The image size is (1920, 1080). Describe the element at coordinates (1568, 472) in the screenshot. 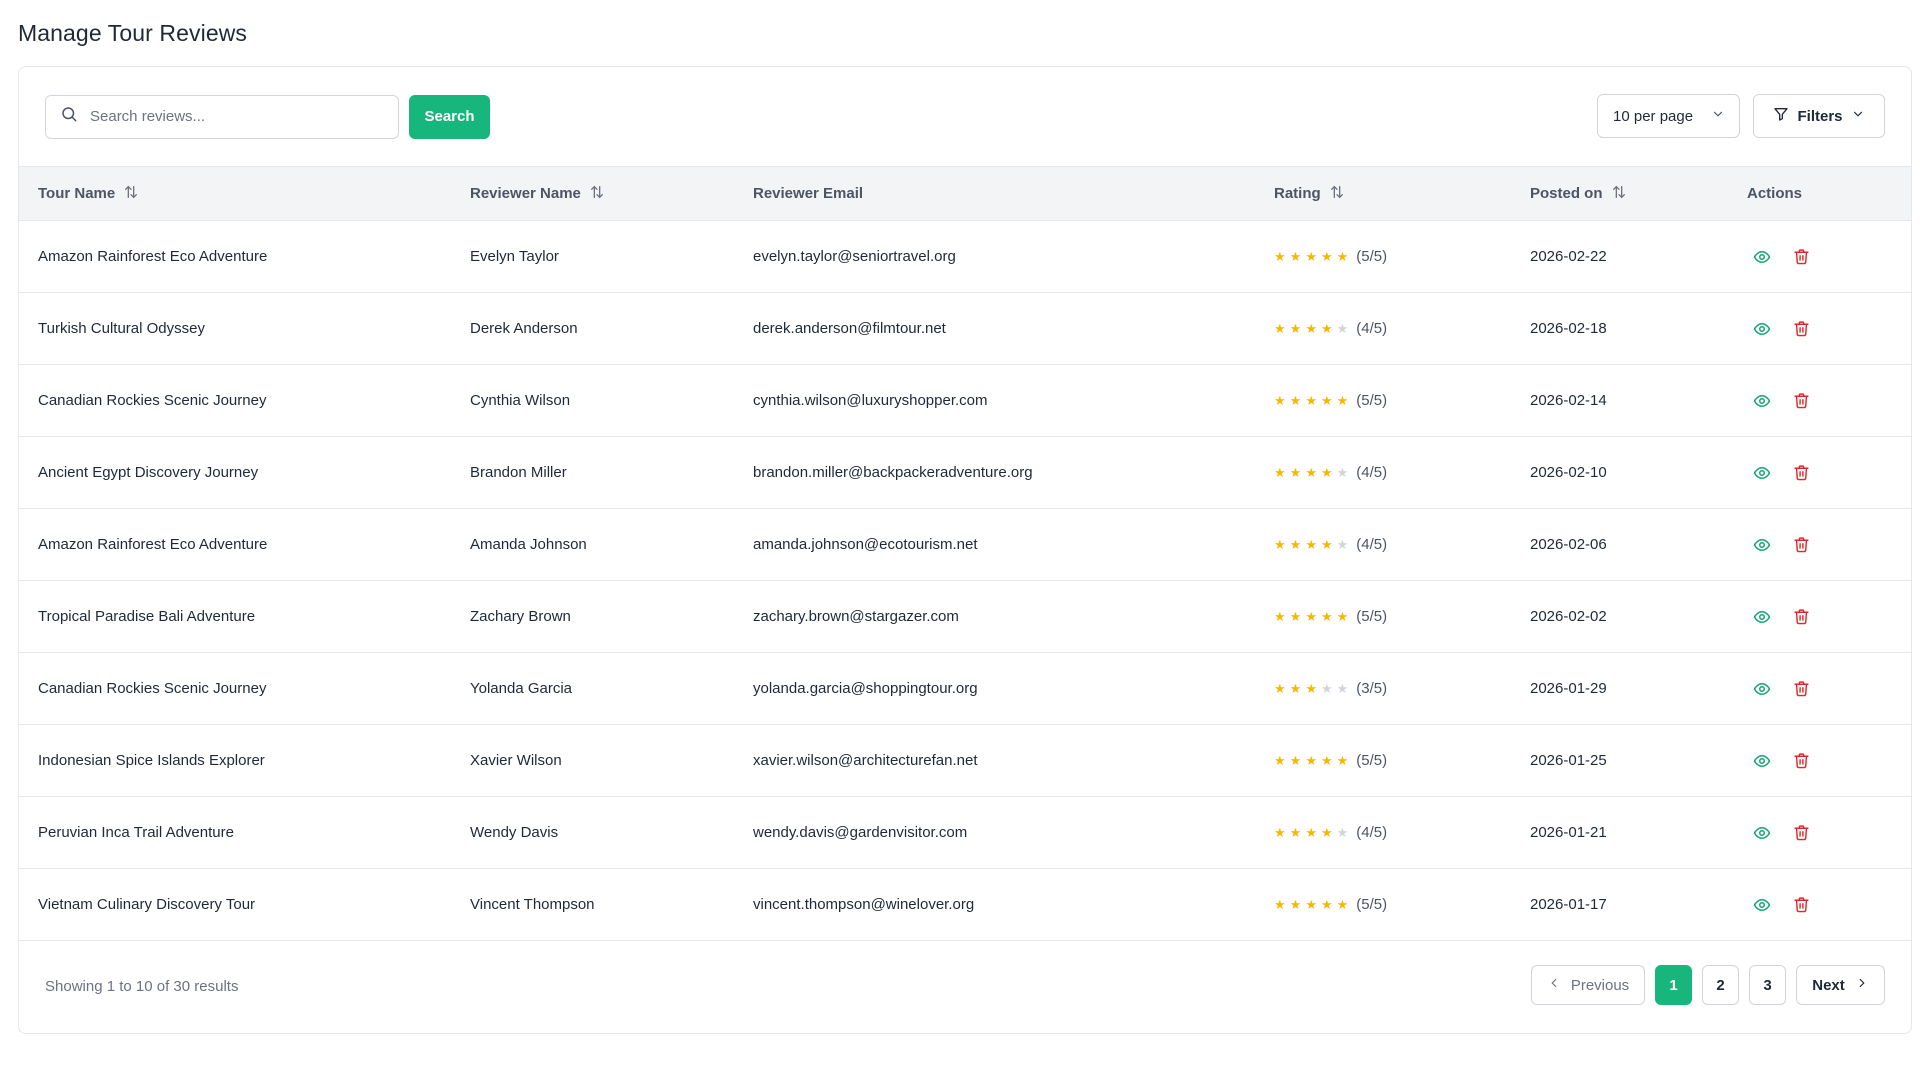

I see `cell-posted-on: 2026-02-10` at that location.